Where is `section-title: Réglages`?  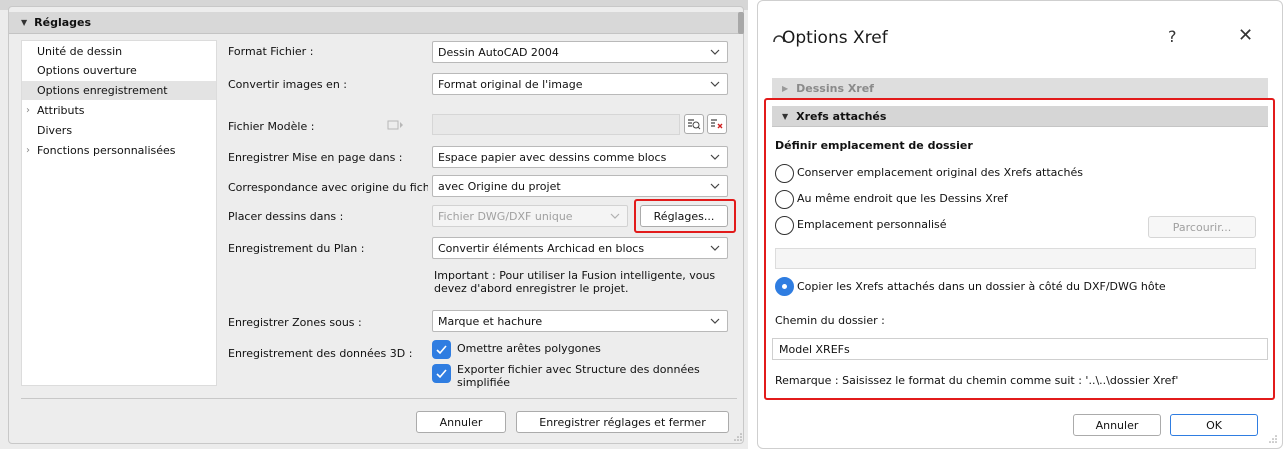 section-title: Réglages is located at coordinates (63, 22).